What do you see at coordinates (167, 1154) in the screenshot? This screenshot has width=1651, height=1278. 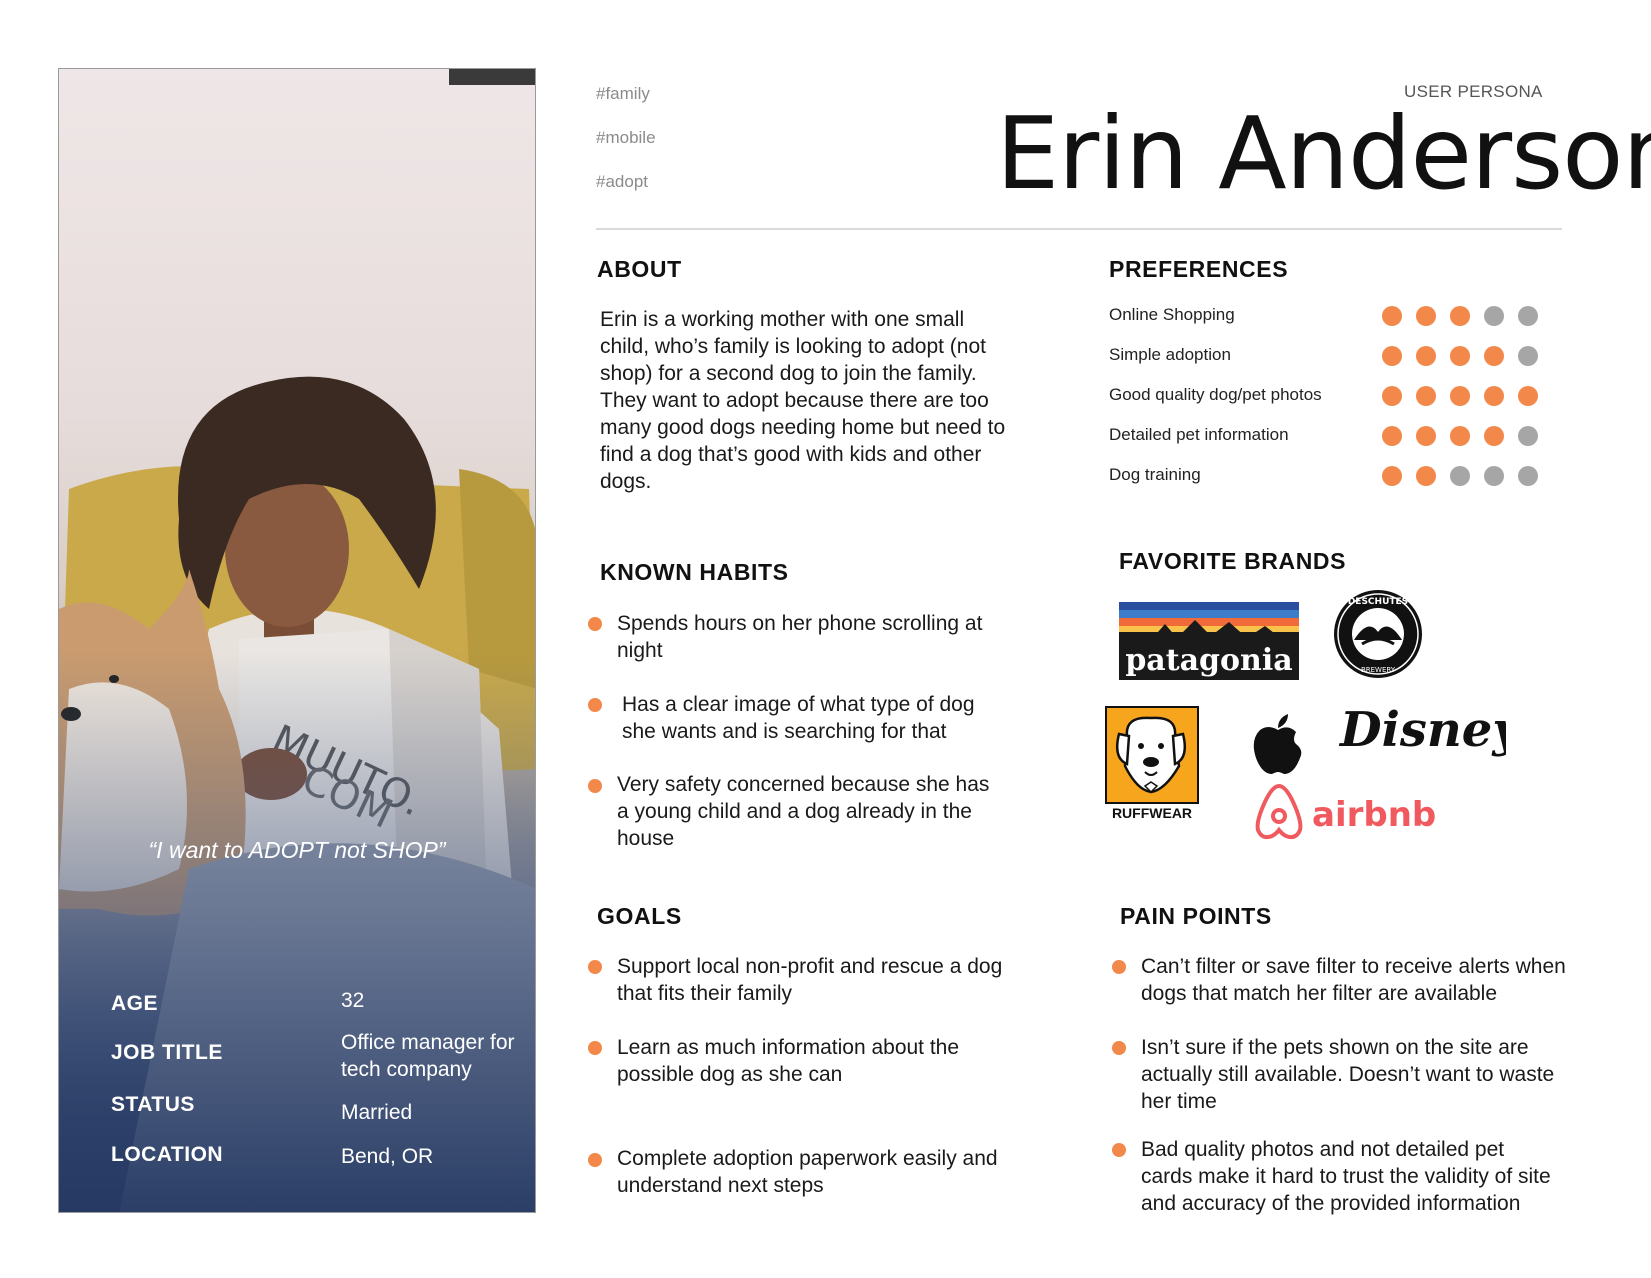 I see `fact-key: LOCATION` at bounding box center [167, 1154].